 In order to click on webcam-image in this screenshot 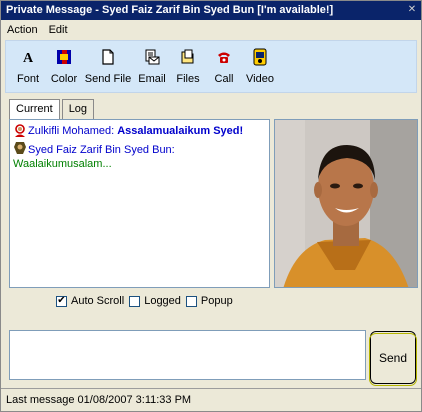, I will do `click(346, 203)`.